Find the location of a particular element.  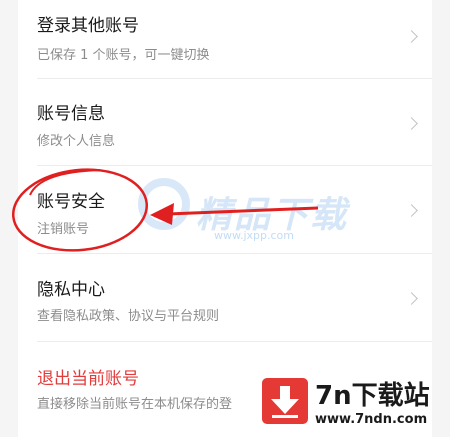

row-subtitle: 查看隐私政策、协议与平台规则 is located at coordinates (128, 316).